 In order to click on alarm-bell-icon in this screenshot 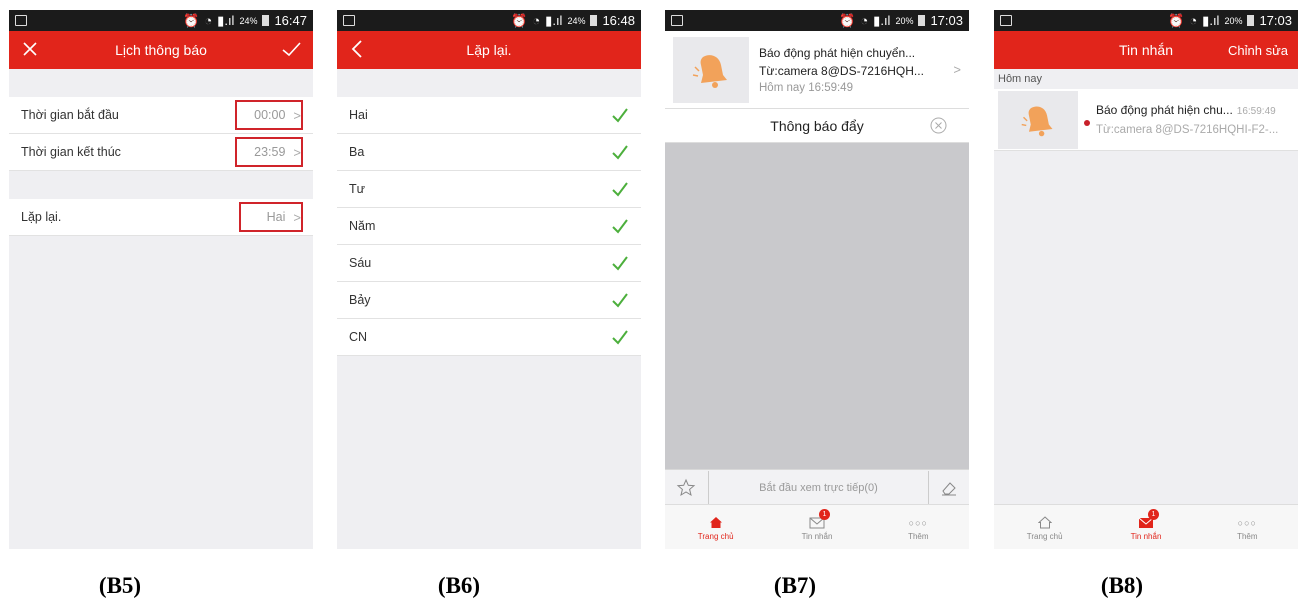, I will do `click(709, 71)`.